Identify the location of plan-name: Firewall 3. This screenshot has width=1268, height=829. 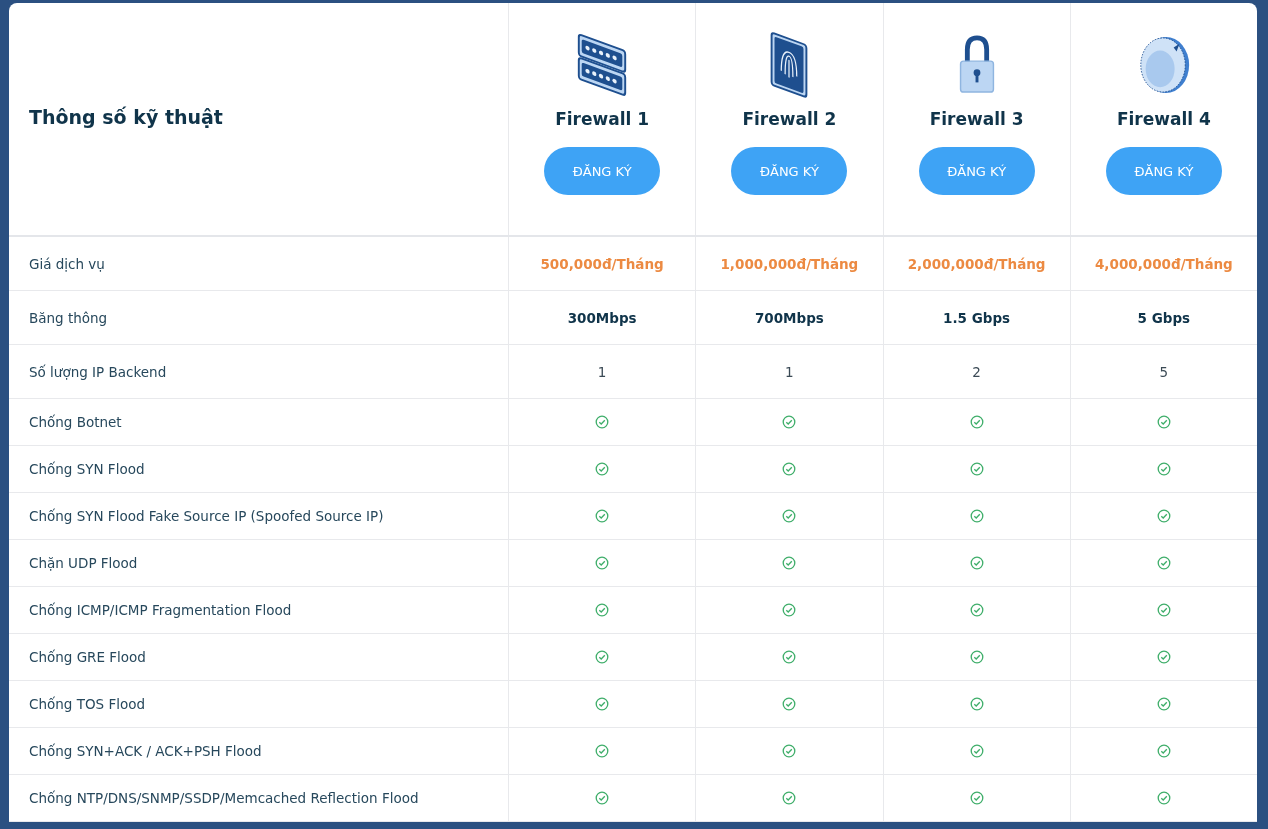
(976, 119).